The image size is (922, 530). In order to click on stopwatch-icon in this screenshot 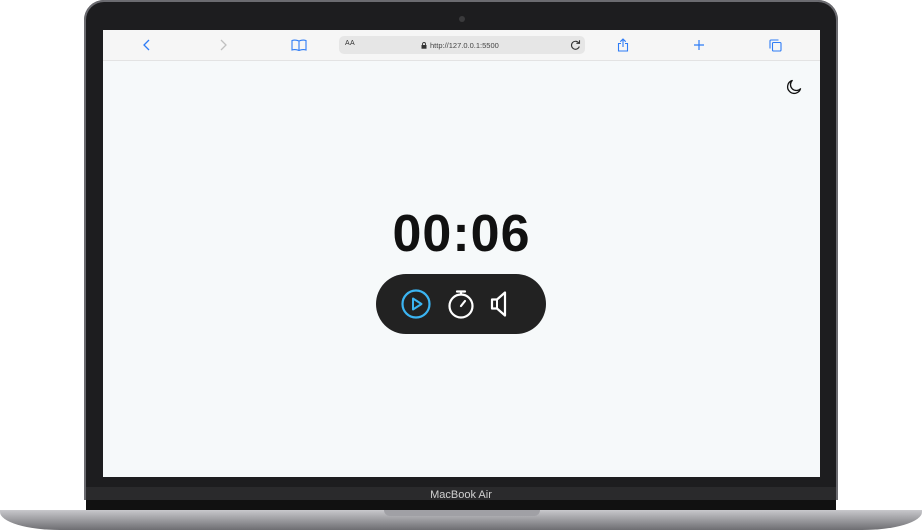, I will do `click(461, 304)`.